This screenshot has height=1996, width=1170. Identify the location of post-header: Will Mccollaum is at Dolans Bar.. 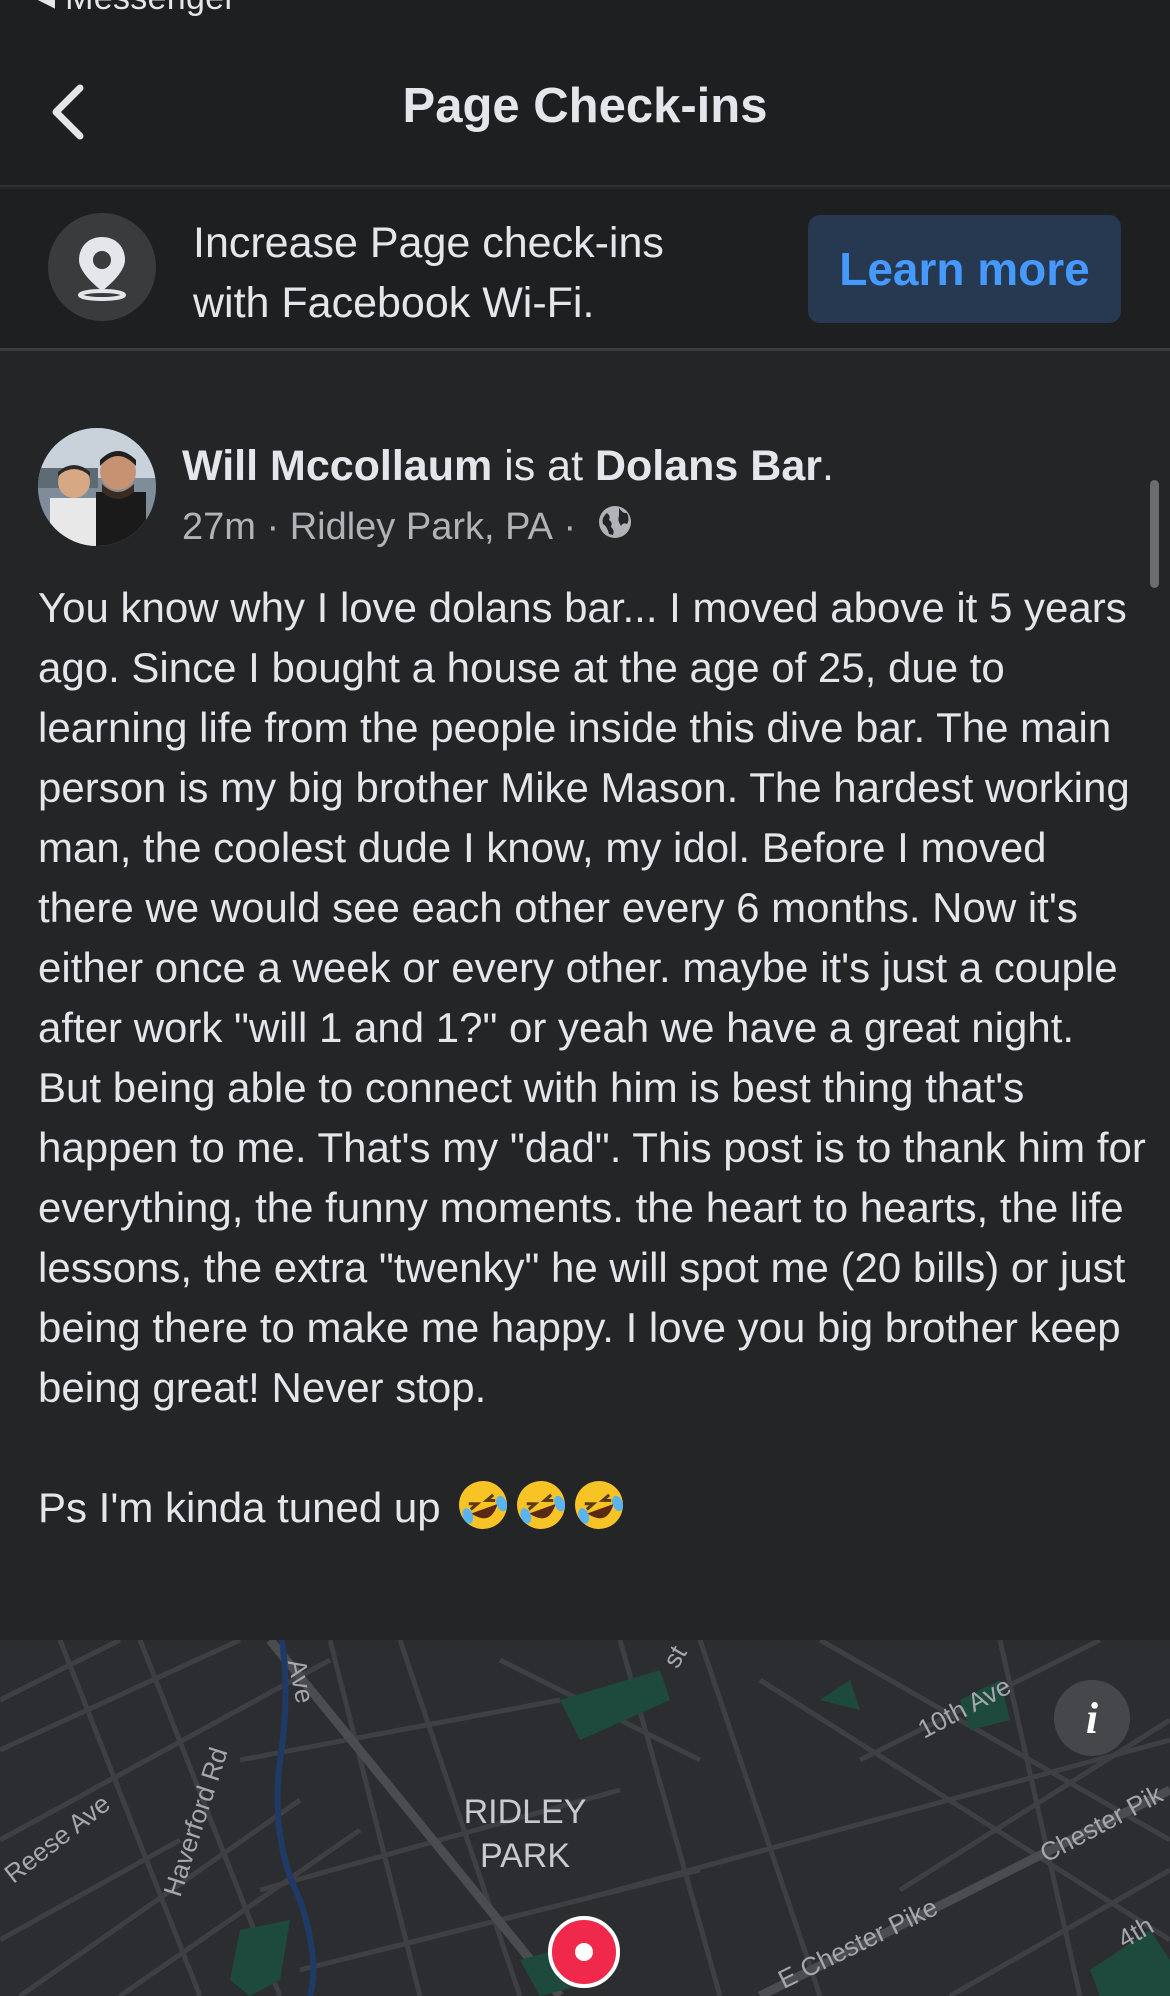
(508, 466).